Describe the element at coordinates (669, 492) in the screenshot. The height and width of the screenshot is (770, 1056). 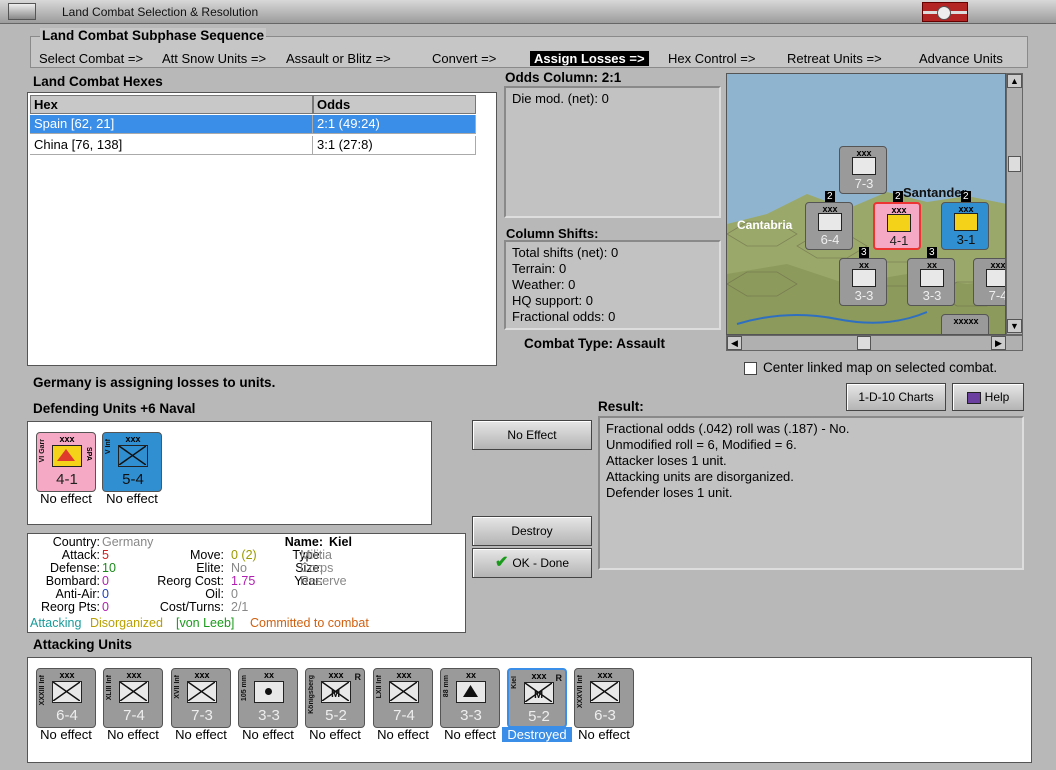
I see `result-line: Defender loses 1 unit.` at that location.